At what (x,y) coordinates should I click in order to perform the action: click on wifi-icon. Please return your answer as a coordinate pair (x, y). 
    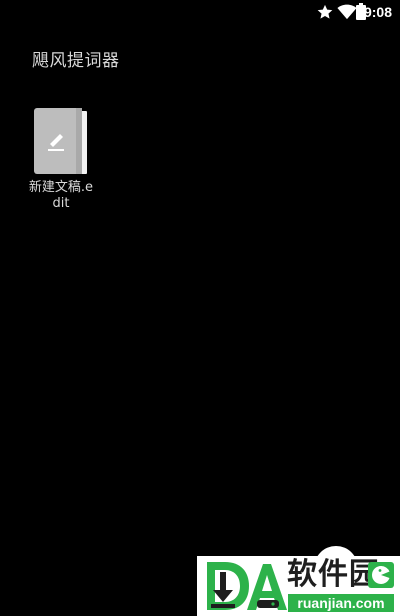
    Looking at the image, I should click on (347, 12).